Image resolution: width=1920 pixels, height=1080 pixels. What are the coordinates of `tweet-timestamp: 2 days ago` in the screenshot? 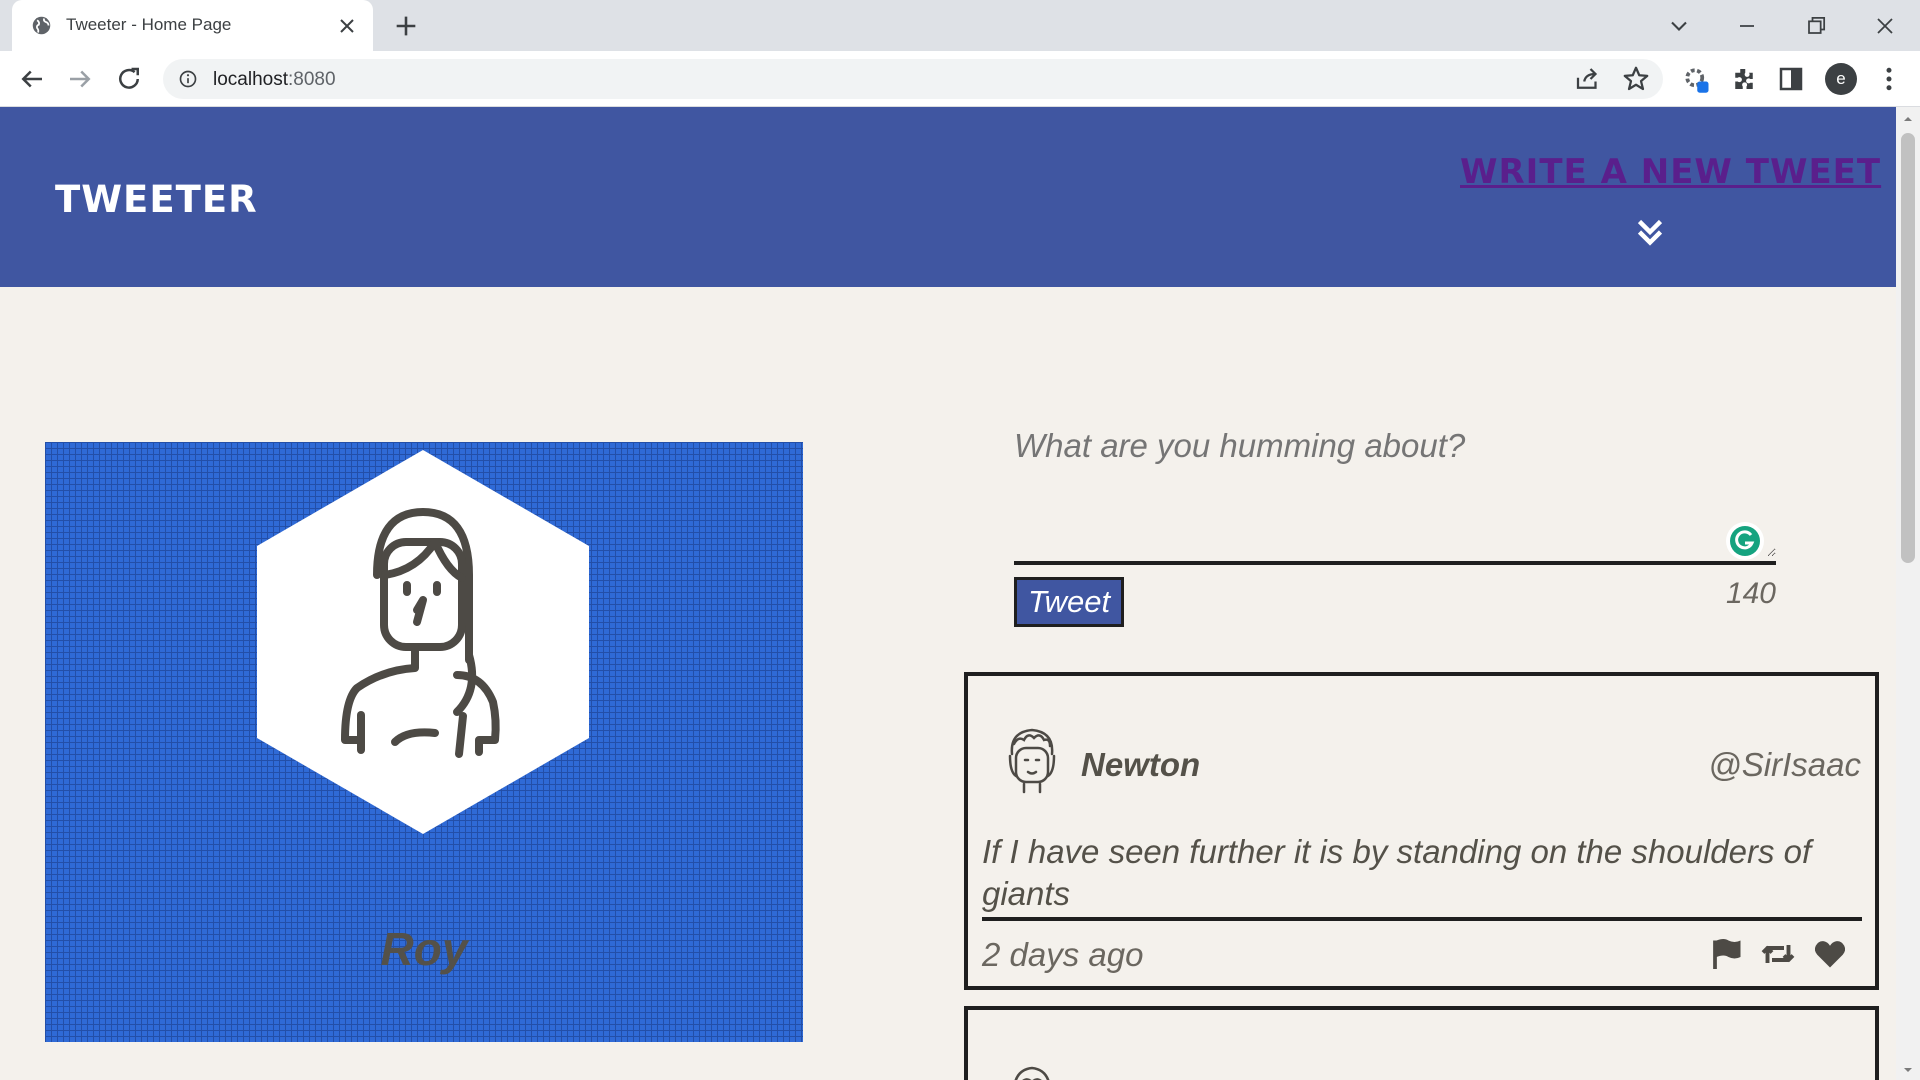 It's located at (1063, 954).